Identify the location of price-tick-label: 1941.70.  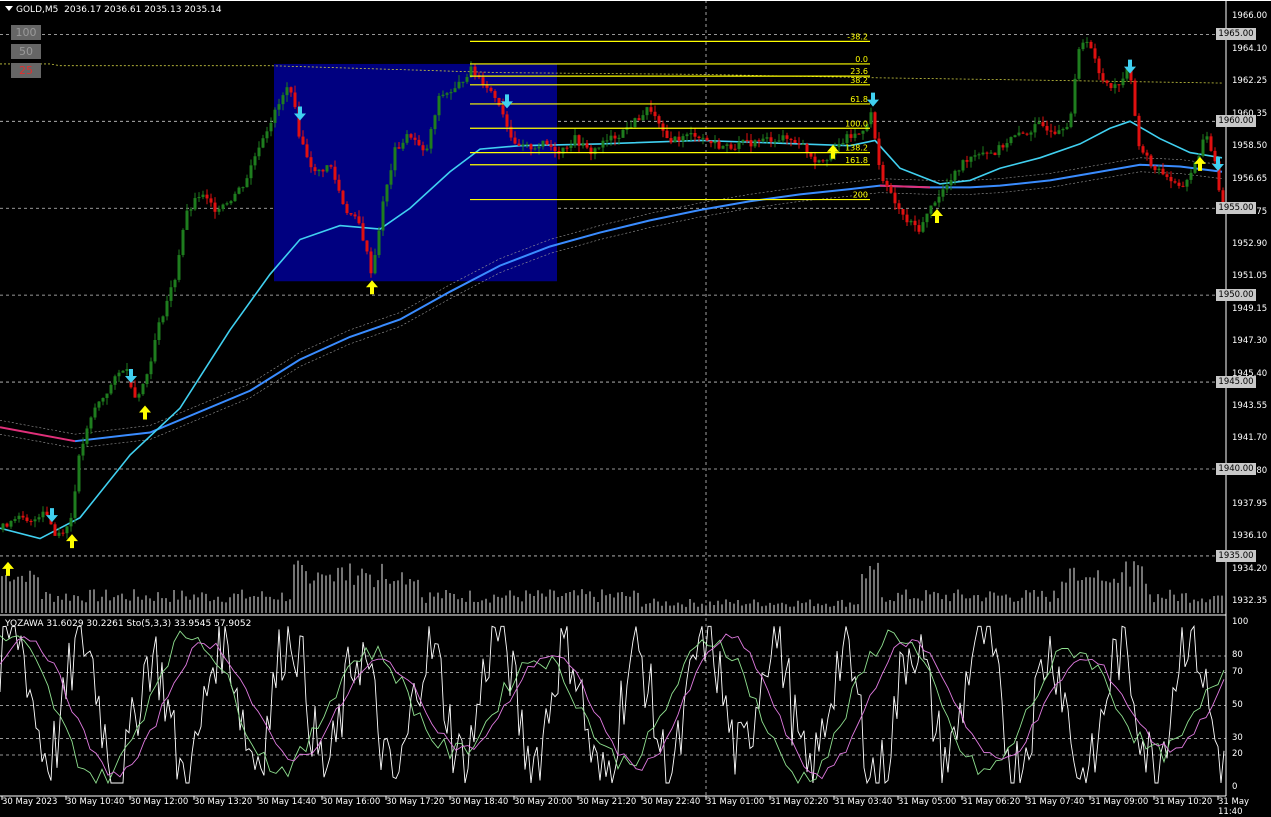
(1250, 438).